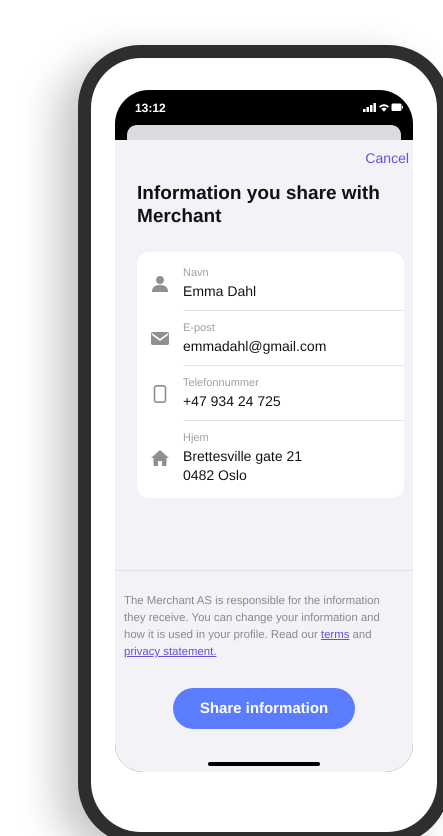  What do you see at coordinates (160, 283) in the screenshot?
I see `person-icon` at bounding box center [160, 283].